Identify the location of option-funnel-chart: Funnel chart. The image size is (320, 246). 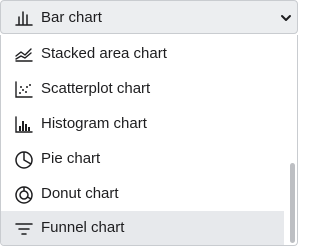
(142, 228).